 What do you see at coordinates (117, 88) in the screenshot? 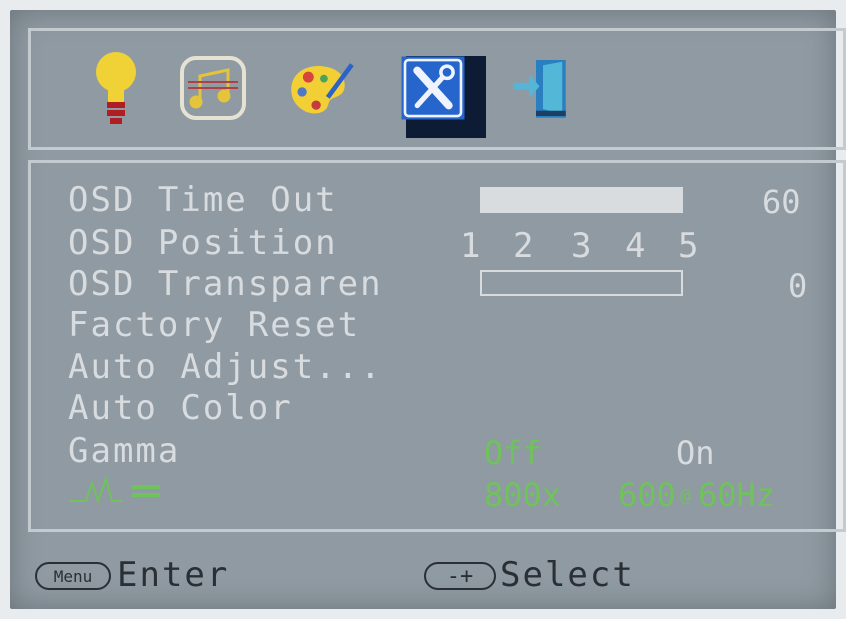
I see `brightness-bulb-icon` at bounding box center [117, 88].